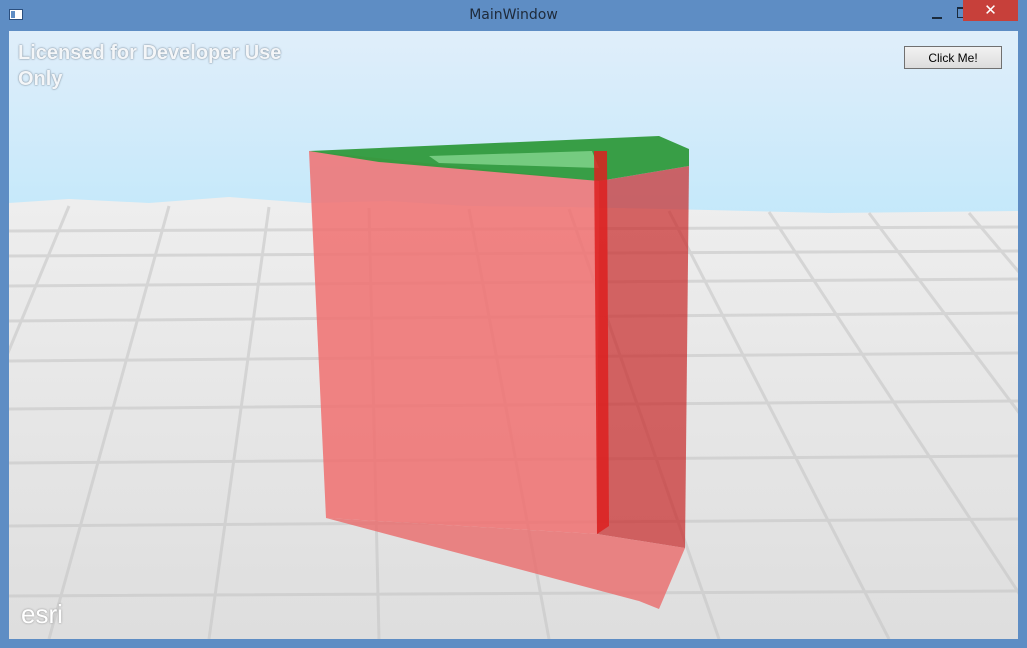 Image resolution: width=1027 pixels, height=648 pixels. Describe the element at coordinates (42, 614) in the screenshot. I see `esri-logo: esri` at that location.